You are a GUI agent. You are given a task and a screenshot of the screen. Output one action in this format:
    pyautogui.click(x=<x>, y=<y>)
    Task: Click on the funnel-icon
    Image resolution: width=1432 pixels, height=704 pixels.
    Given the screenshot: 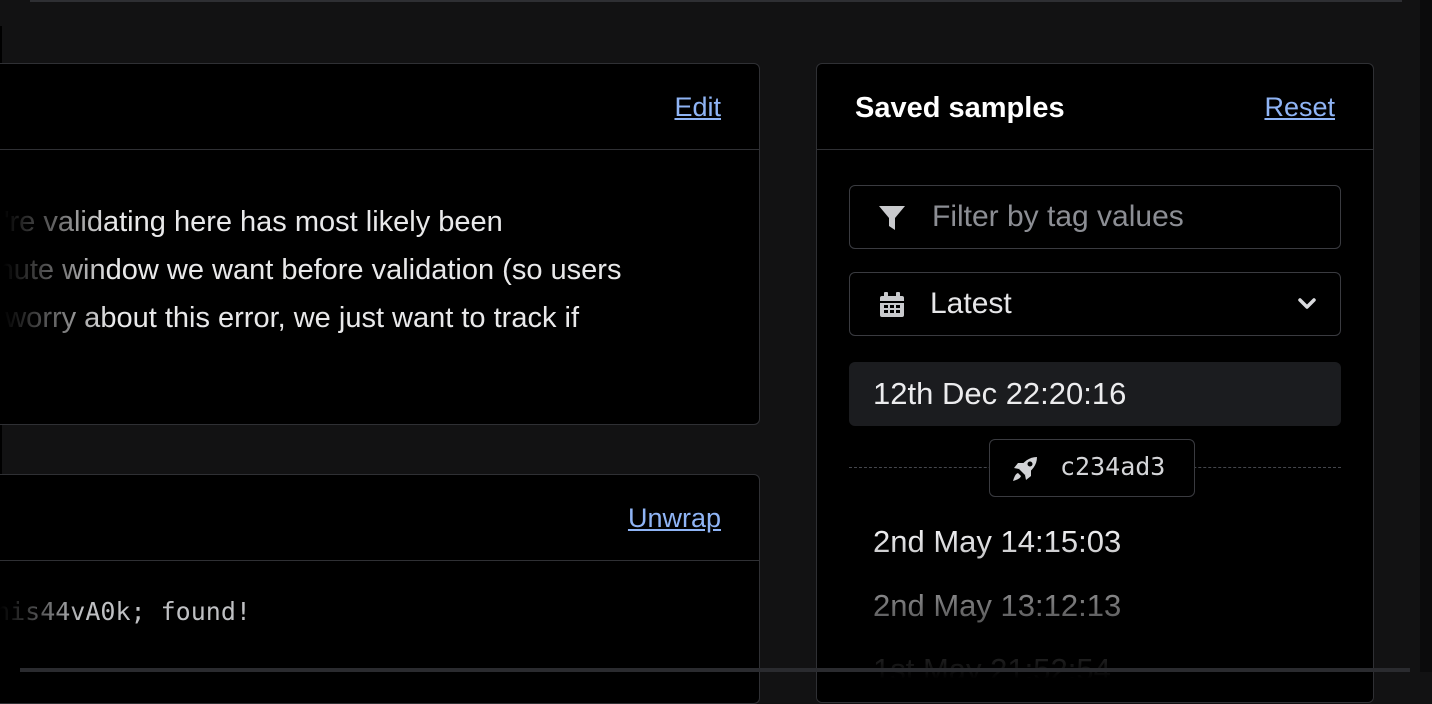 What is the action you would take?
    pyautogui.click(x=892, y=218)
    